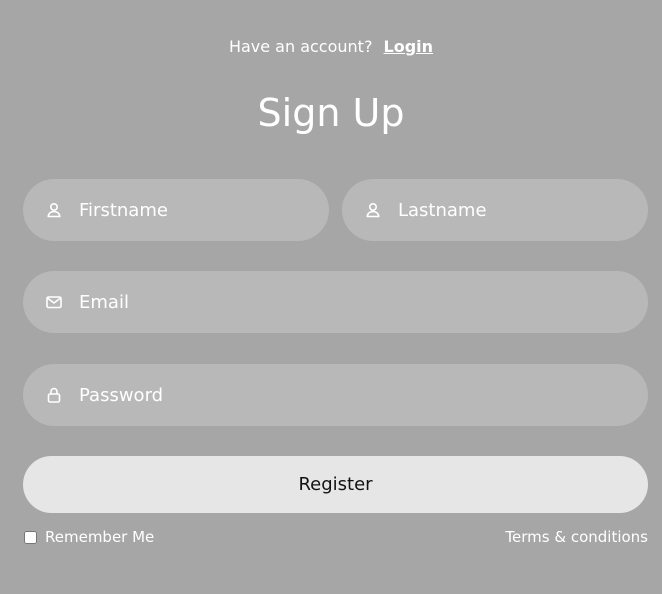 This screenshot has height=594, width=662. Describe the element at coordinates (54, 302) in the screenshot. I see `mail-icon` at that location.